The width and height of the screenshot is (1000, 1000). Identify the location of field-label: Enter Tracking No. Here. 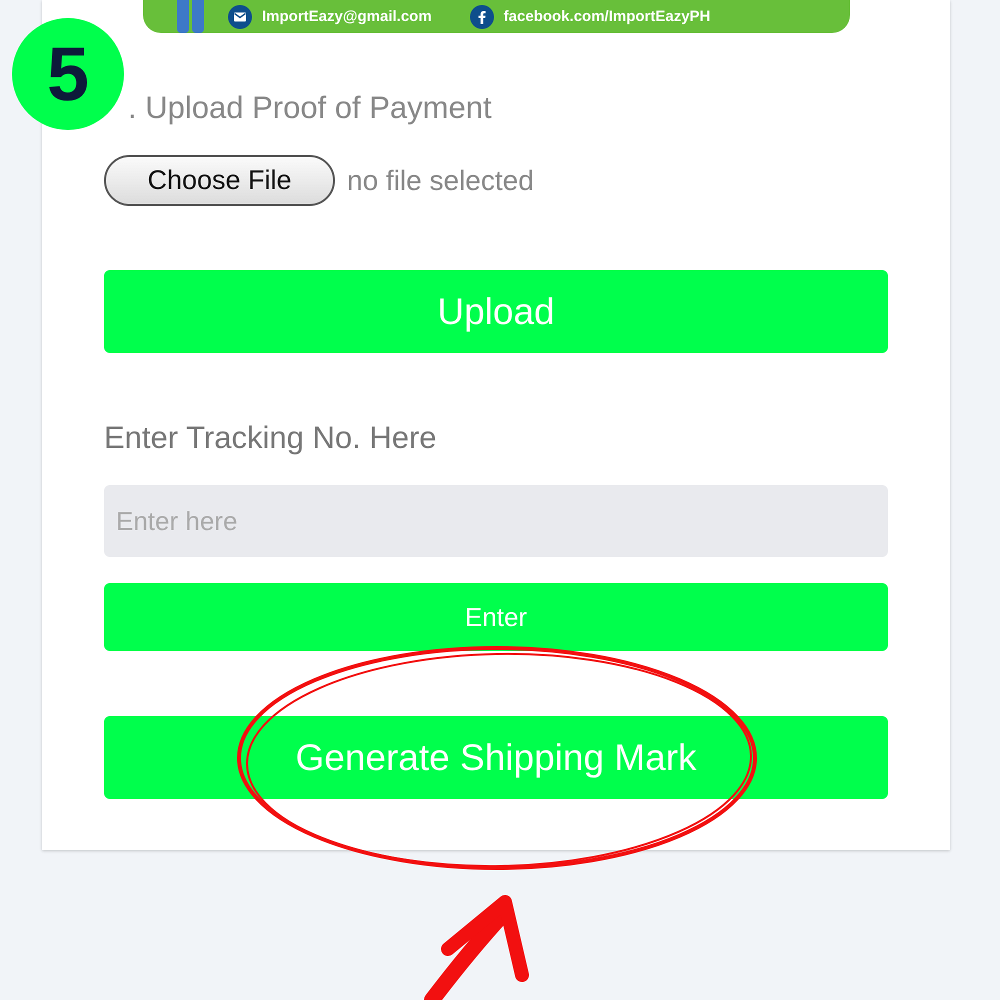
(271, 438).